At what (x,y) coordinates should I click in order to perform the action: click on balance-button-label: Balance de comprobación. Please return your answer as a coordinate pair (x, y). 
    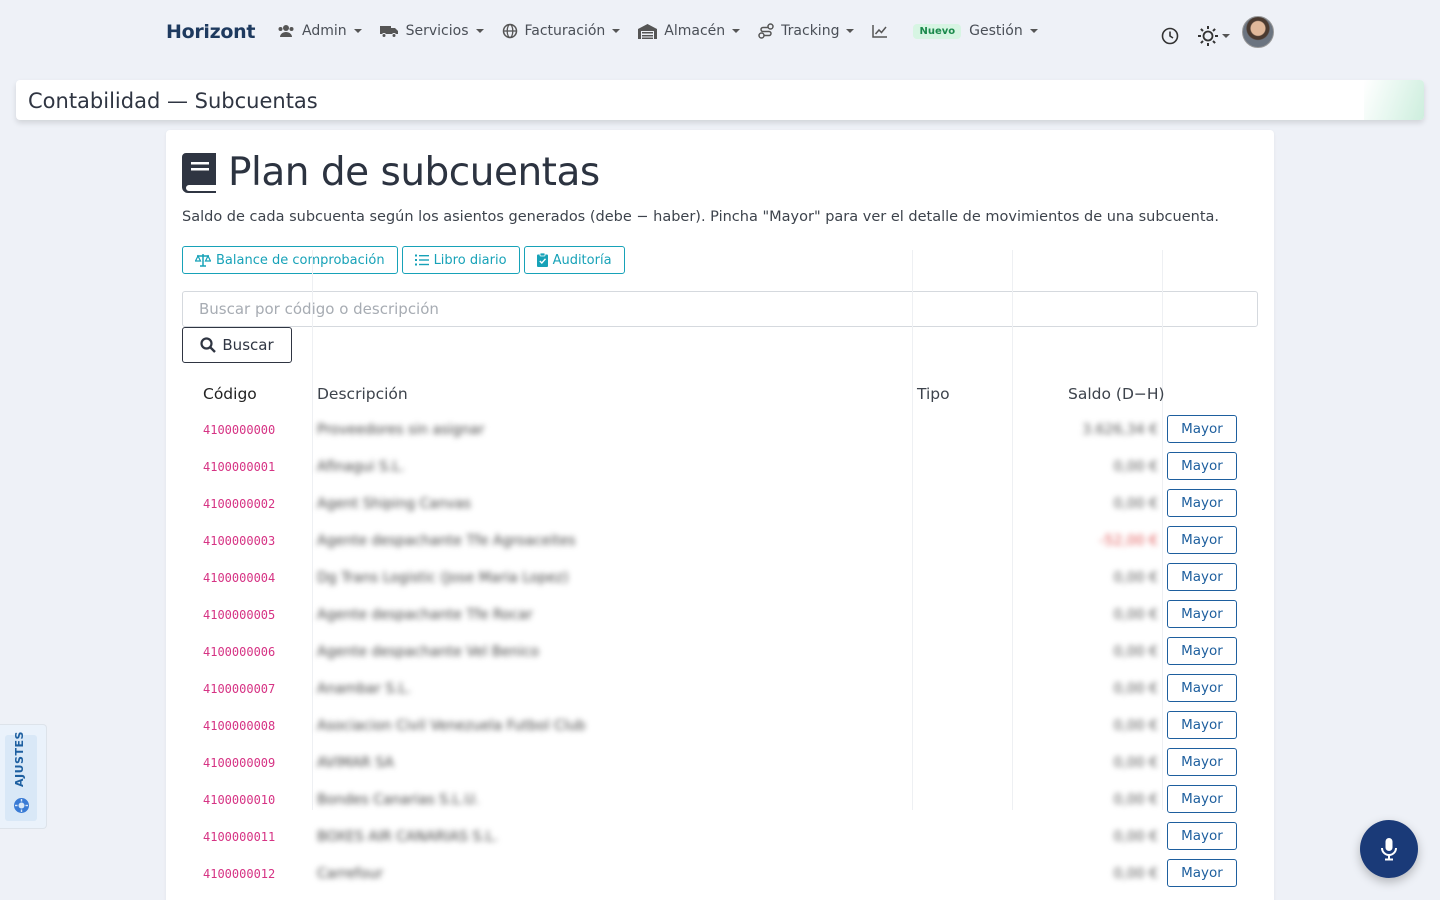
    Looking at the image, I should click on (300, 260).